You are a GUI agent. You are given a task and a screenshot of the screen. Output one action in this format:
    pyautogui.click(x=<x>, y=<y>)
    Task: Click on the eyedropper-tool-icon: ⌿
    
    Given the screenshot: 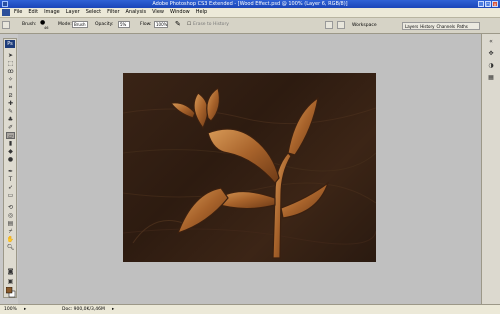 What is the action you would take?
    pyautogui.click(x=10, y=231)
    